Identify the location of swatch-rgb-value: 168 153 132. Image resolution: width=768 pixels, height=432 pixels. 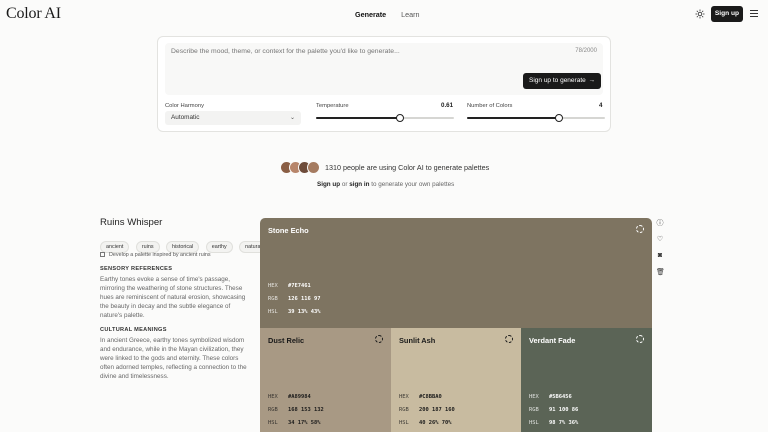
(306, 410).